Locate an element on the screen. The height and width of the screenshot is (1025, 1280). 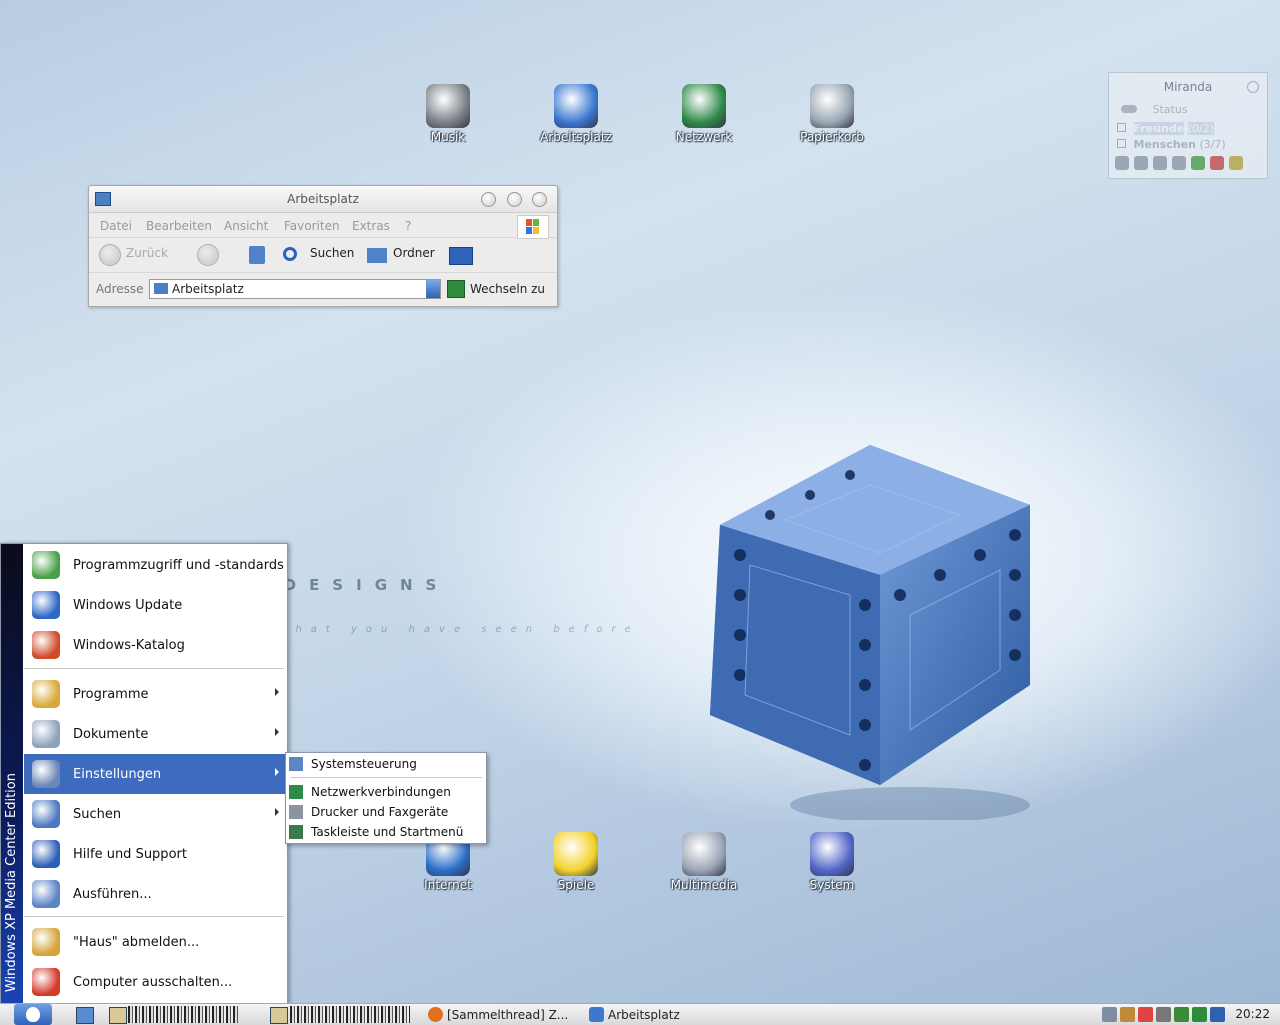
show-desktop-icon is located at coordinates (85, 1015).